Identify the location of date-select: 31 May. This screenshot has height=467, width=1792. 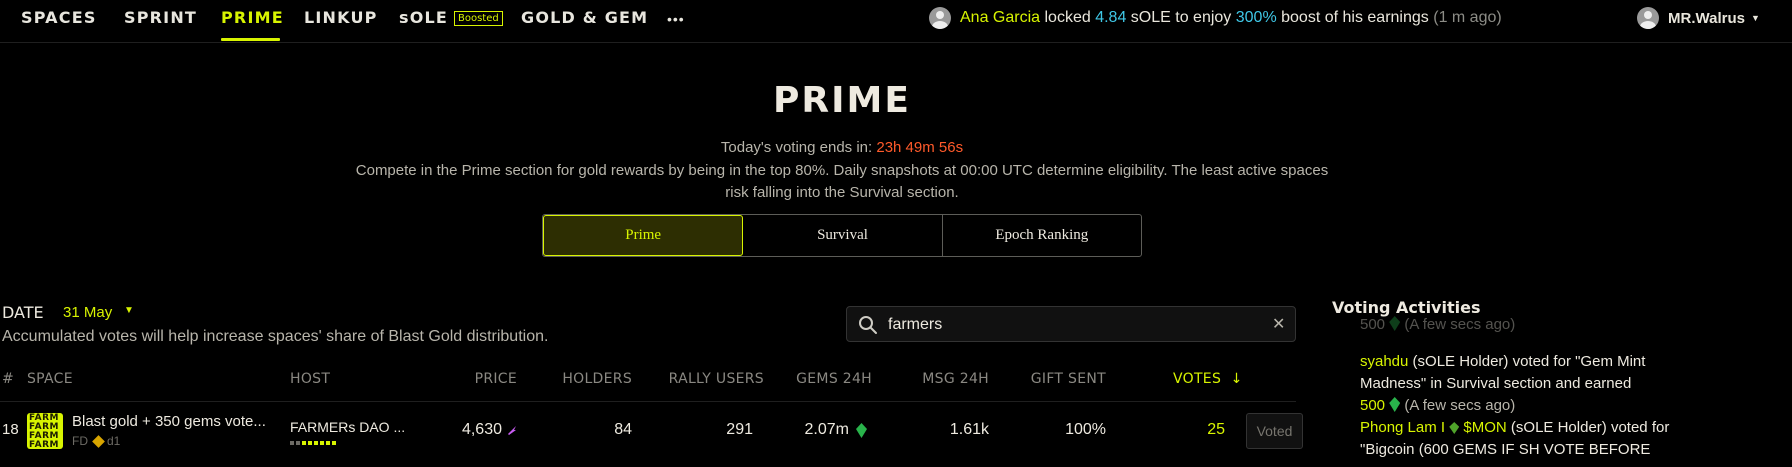
(87, 312).